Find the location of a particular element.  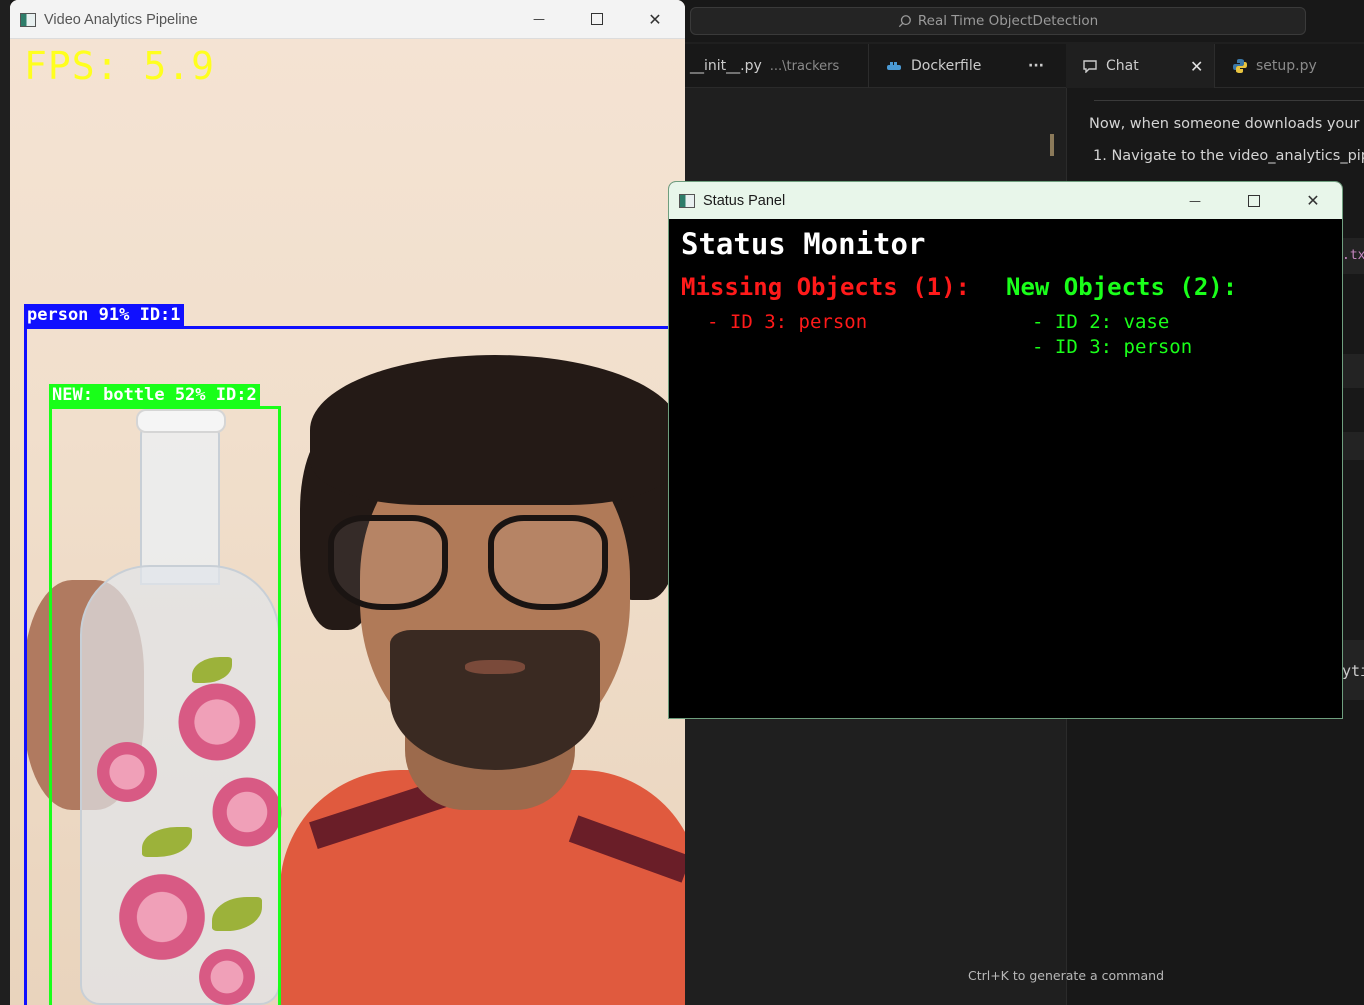

tab-chat: Chat ✕ is located at coordinates (1140, 66).